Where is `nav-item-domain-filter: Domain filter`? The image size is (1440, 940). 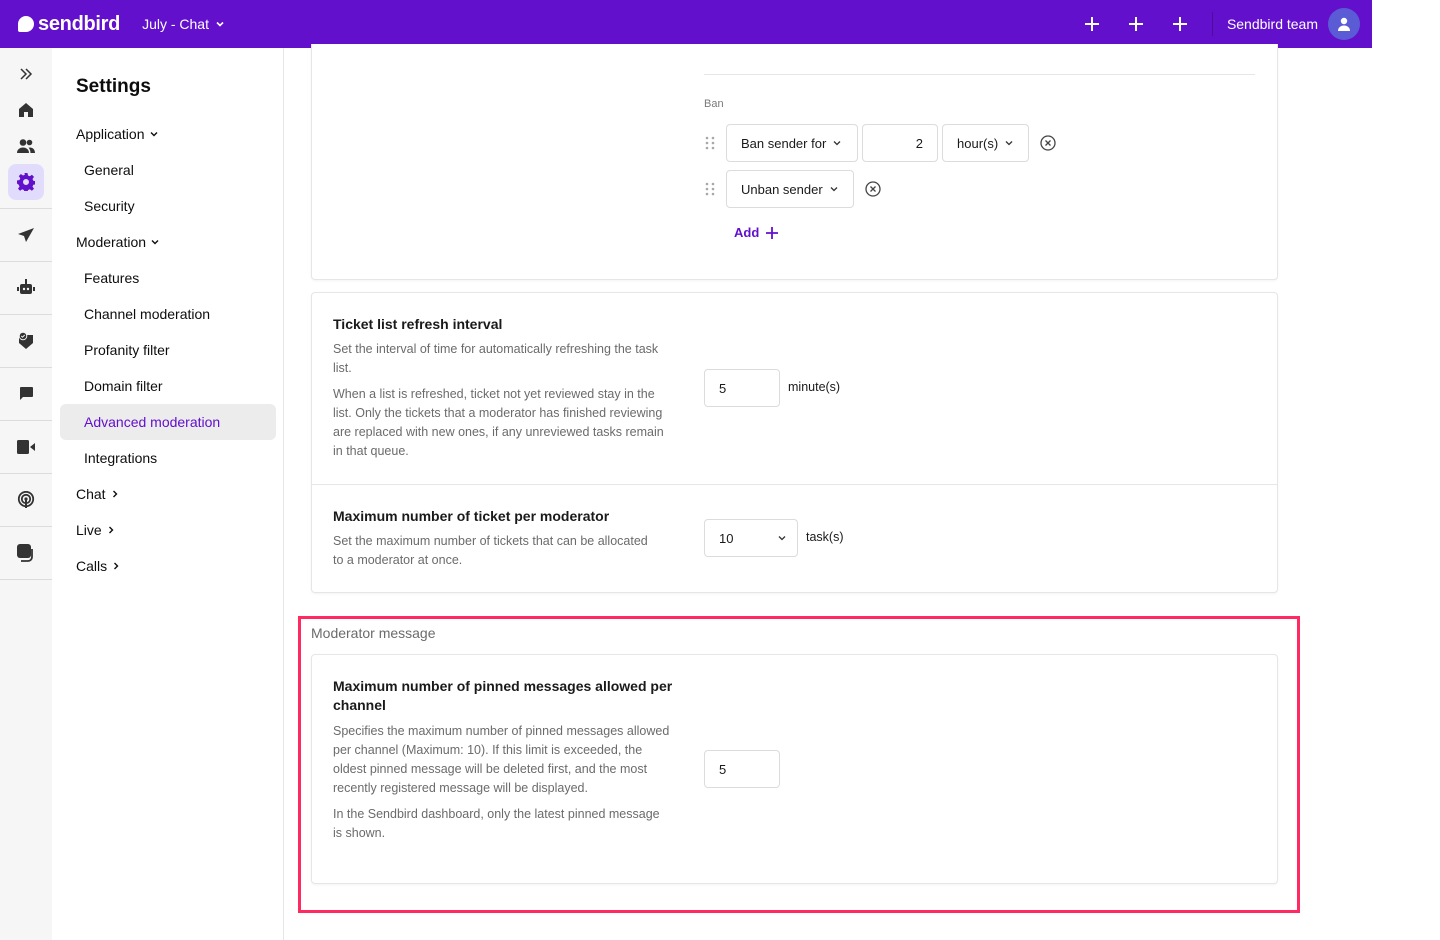
nav-item-domain-filter: Domain filter is located at coordinates (168, 386).